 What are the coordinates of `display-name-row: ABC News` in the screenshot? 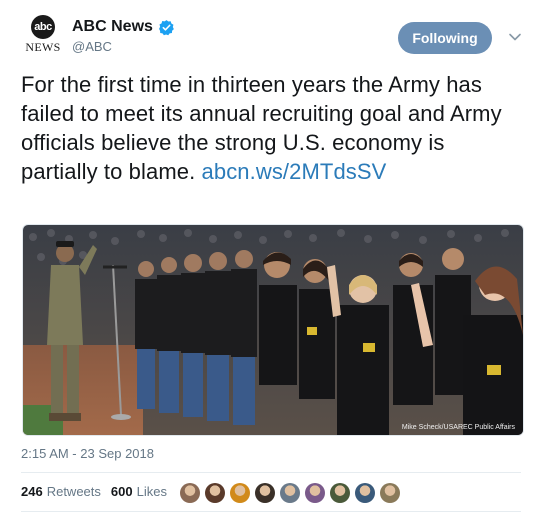 It's located at (123, 27).